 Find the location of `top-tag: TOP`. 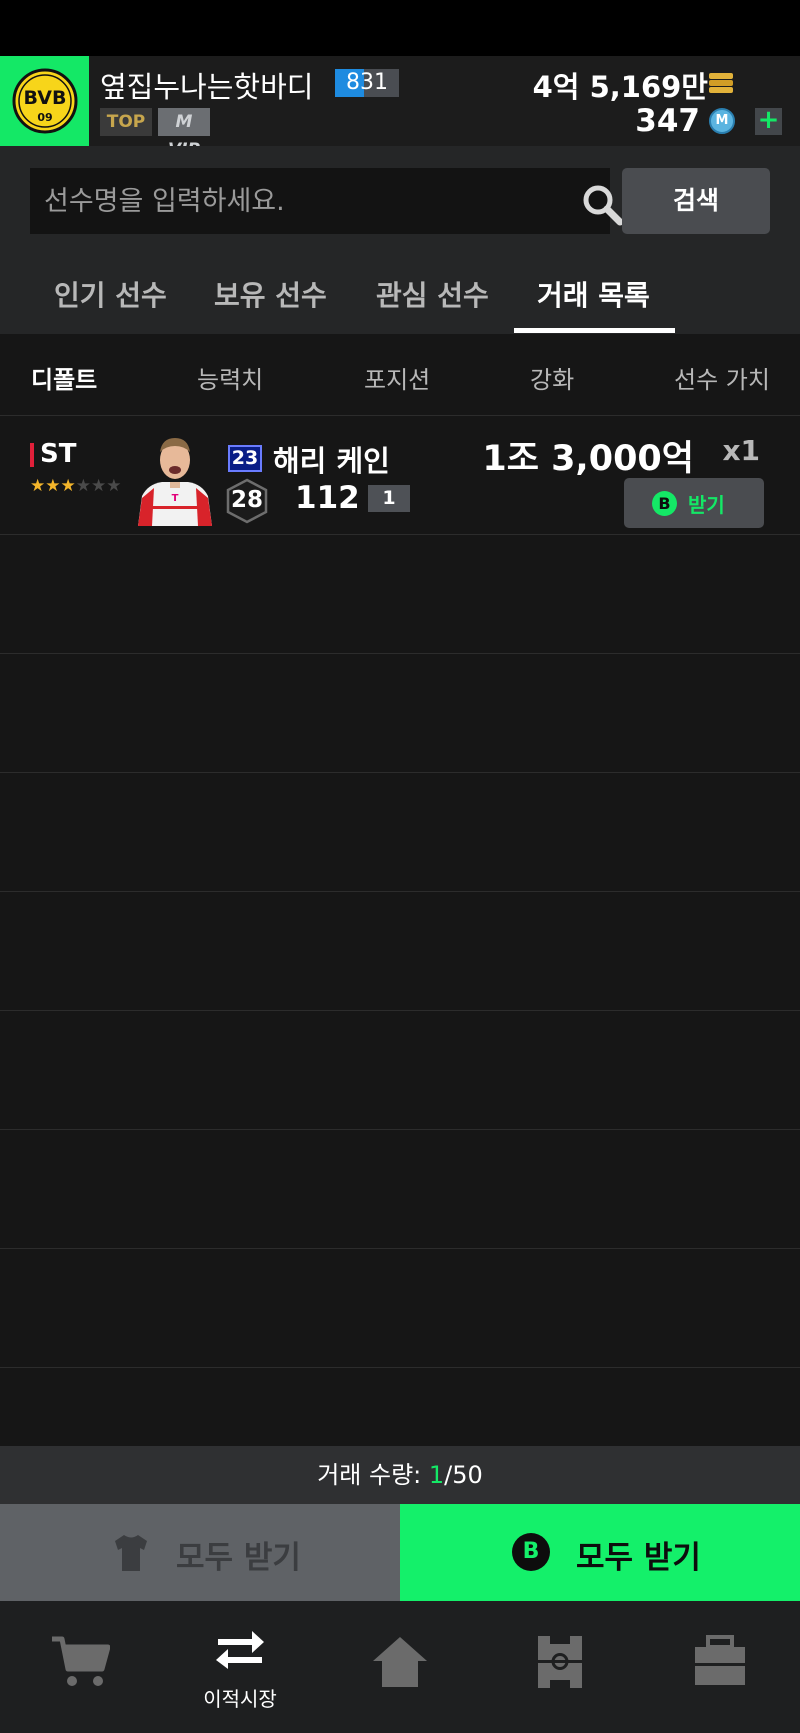

top-tag: TOP is located at coordinates (126, 122).